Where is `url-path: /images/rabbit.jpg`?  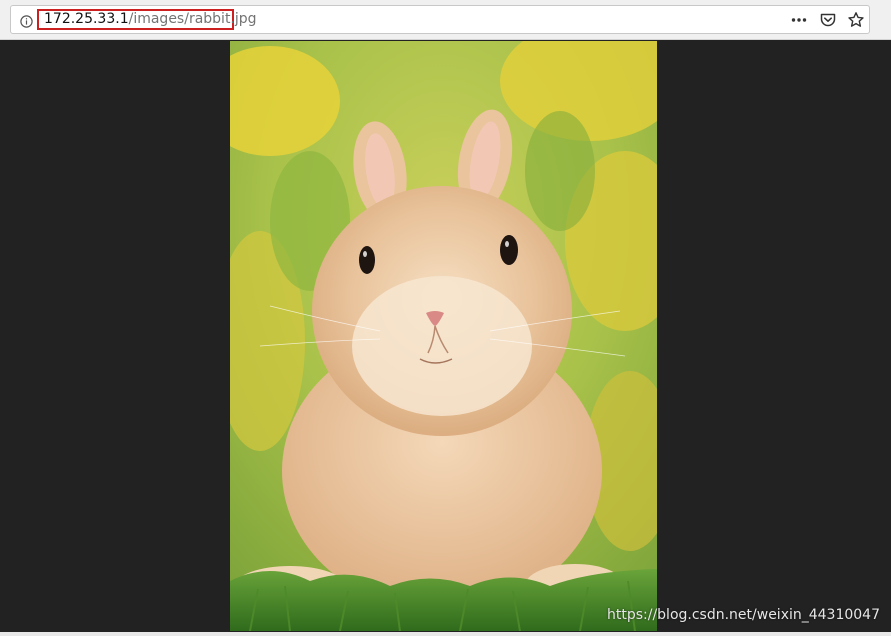 url-path: /images/rabbit.jpg is located at coordinates (192, 19).